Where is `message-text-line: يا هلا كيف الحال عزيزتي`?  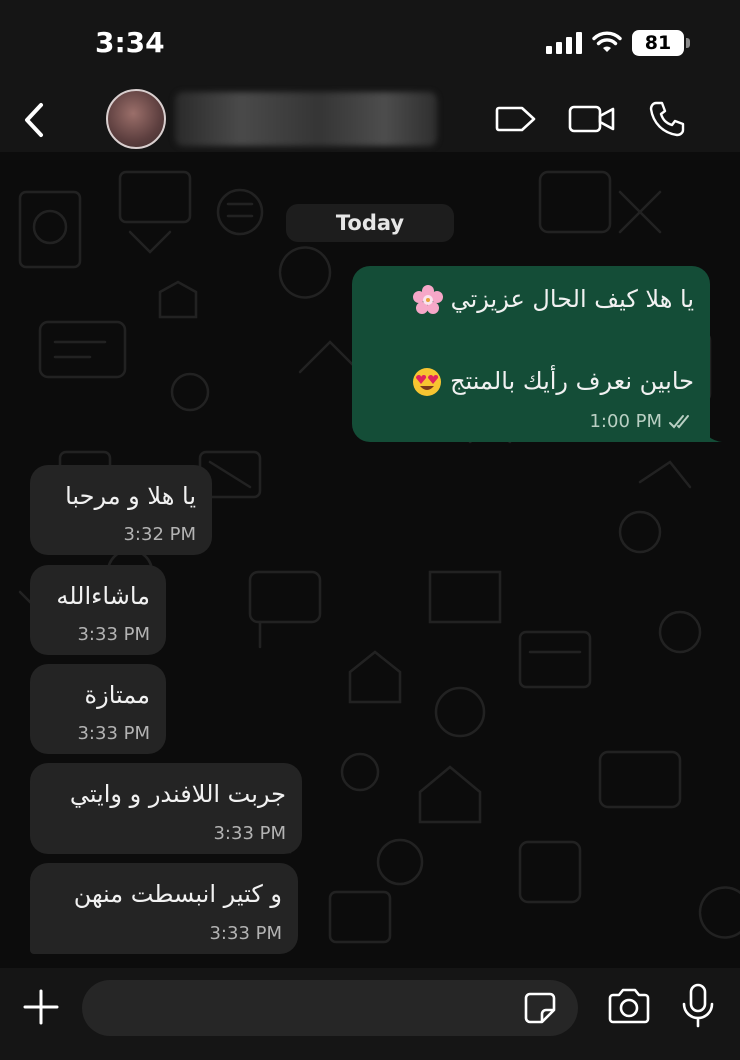
message-text-line: يا هلا كيف الحال عزيزتي is located at coordinates (531, 299).